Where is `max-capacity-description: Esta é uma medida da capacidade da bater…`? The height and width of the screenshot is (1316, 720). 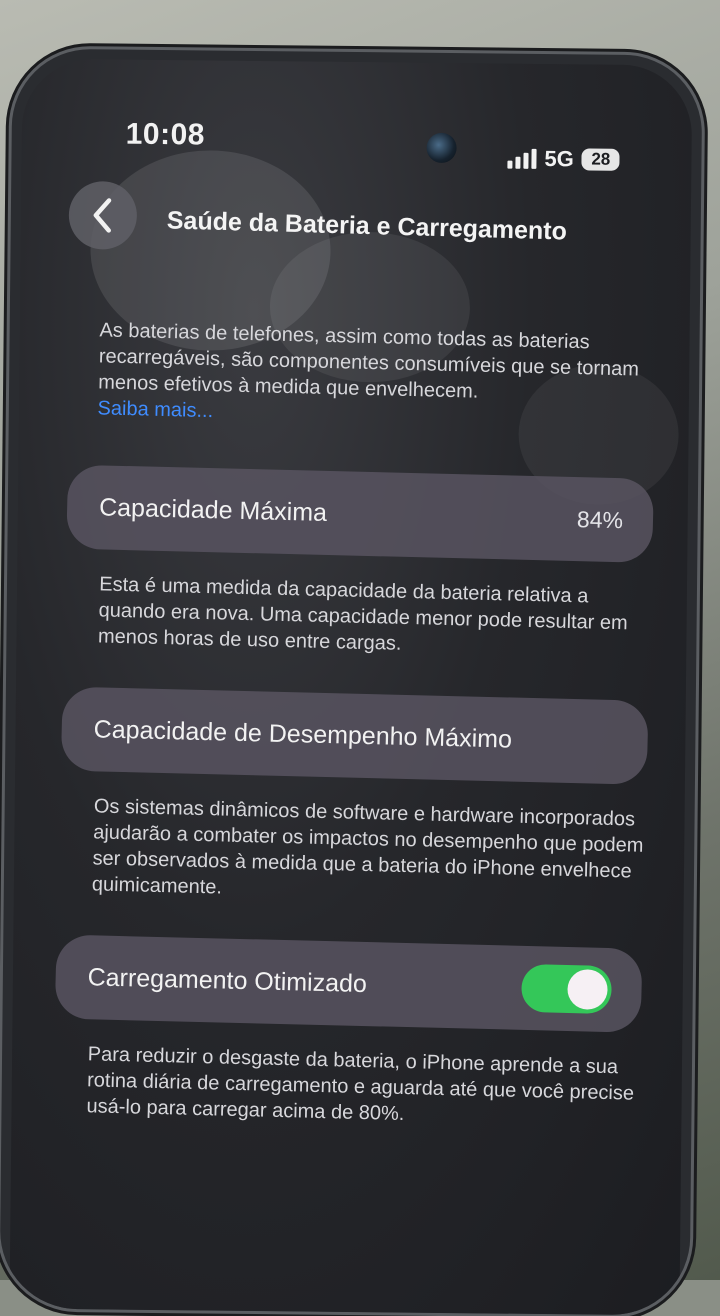 max-capacity-description: Esta é uma medida da capacidade da bater… is located at coordinates (362, 614).